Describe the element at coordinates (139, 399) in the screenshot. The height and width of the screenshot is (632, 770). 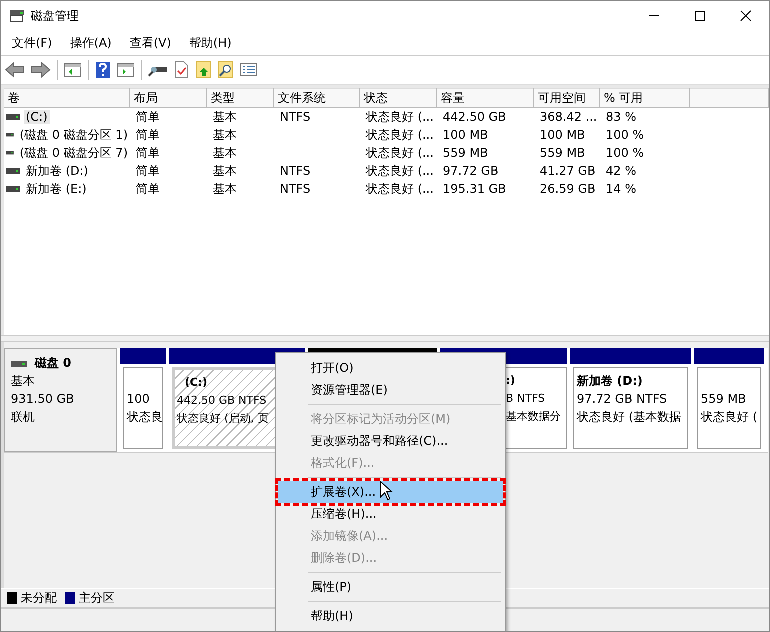
I see `partition-size: 100` at that location.